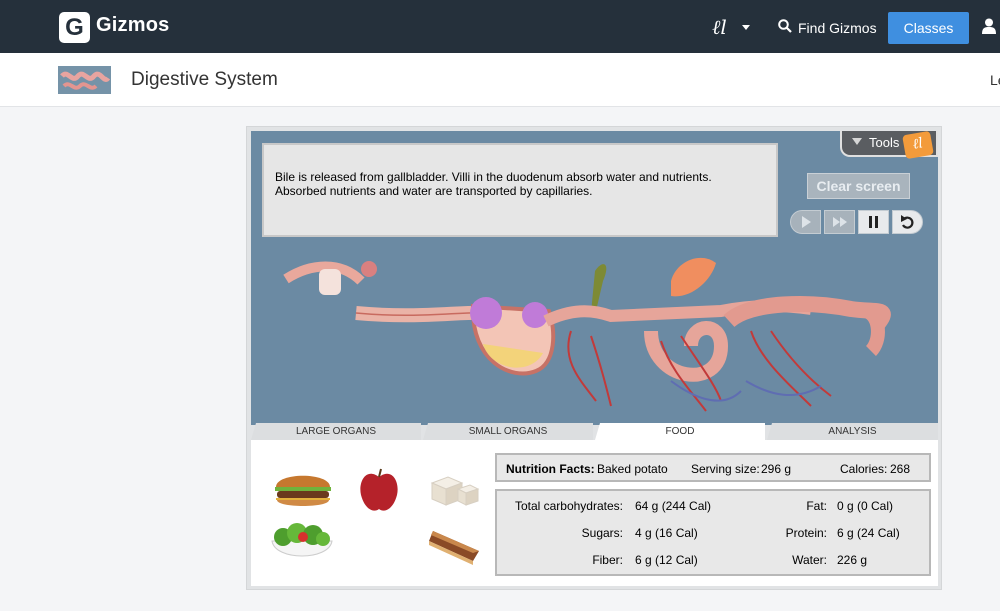  Describe the element at coordinates (508, 431) in the screenshot. I see `tab-small-organs: SMALL ORGANS` at that location.